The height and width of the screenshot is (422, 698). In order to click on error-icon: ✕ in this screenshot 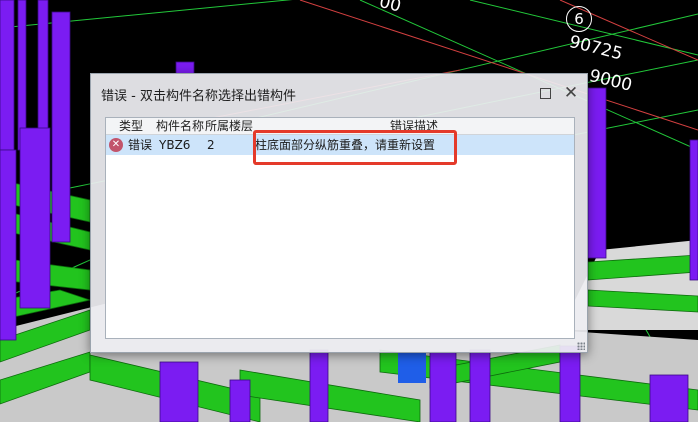, I will do `click(116, 145)`.